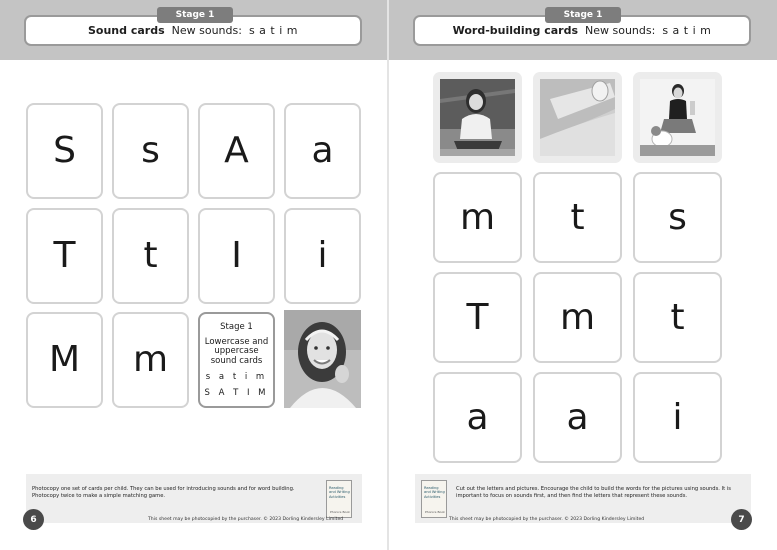  Describe the element at coordinates (236, 351) in the screenshot. I see `info-card-description: Lowercase and uppercase sound cards` at that location.